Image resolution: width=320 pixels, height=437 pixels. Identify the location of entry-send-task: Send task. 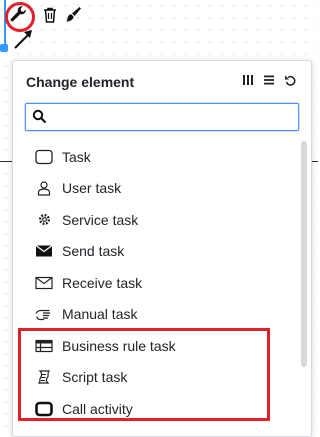
(158, 252).